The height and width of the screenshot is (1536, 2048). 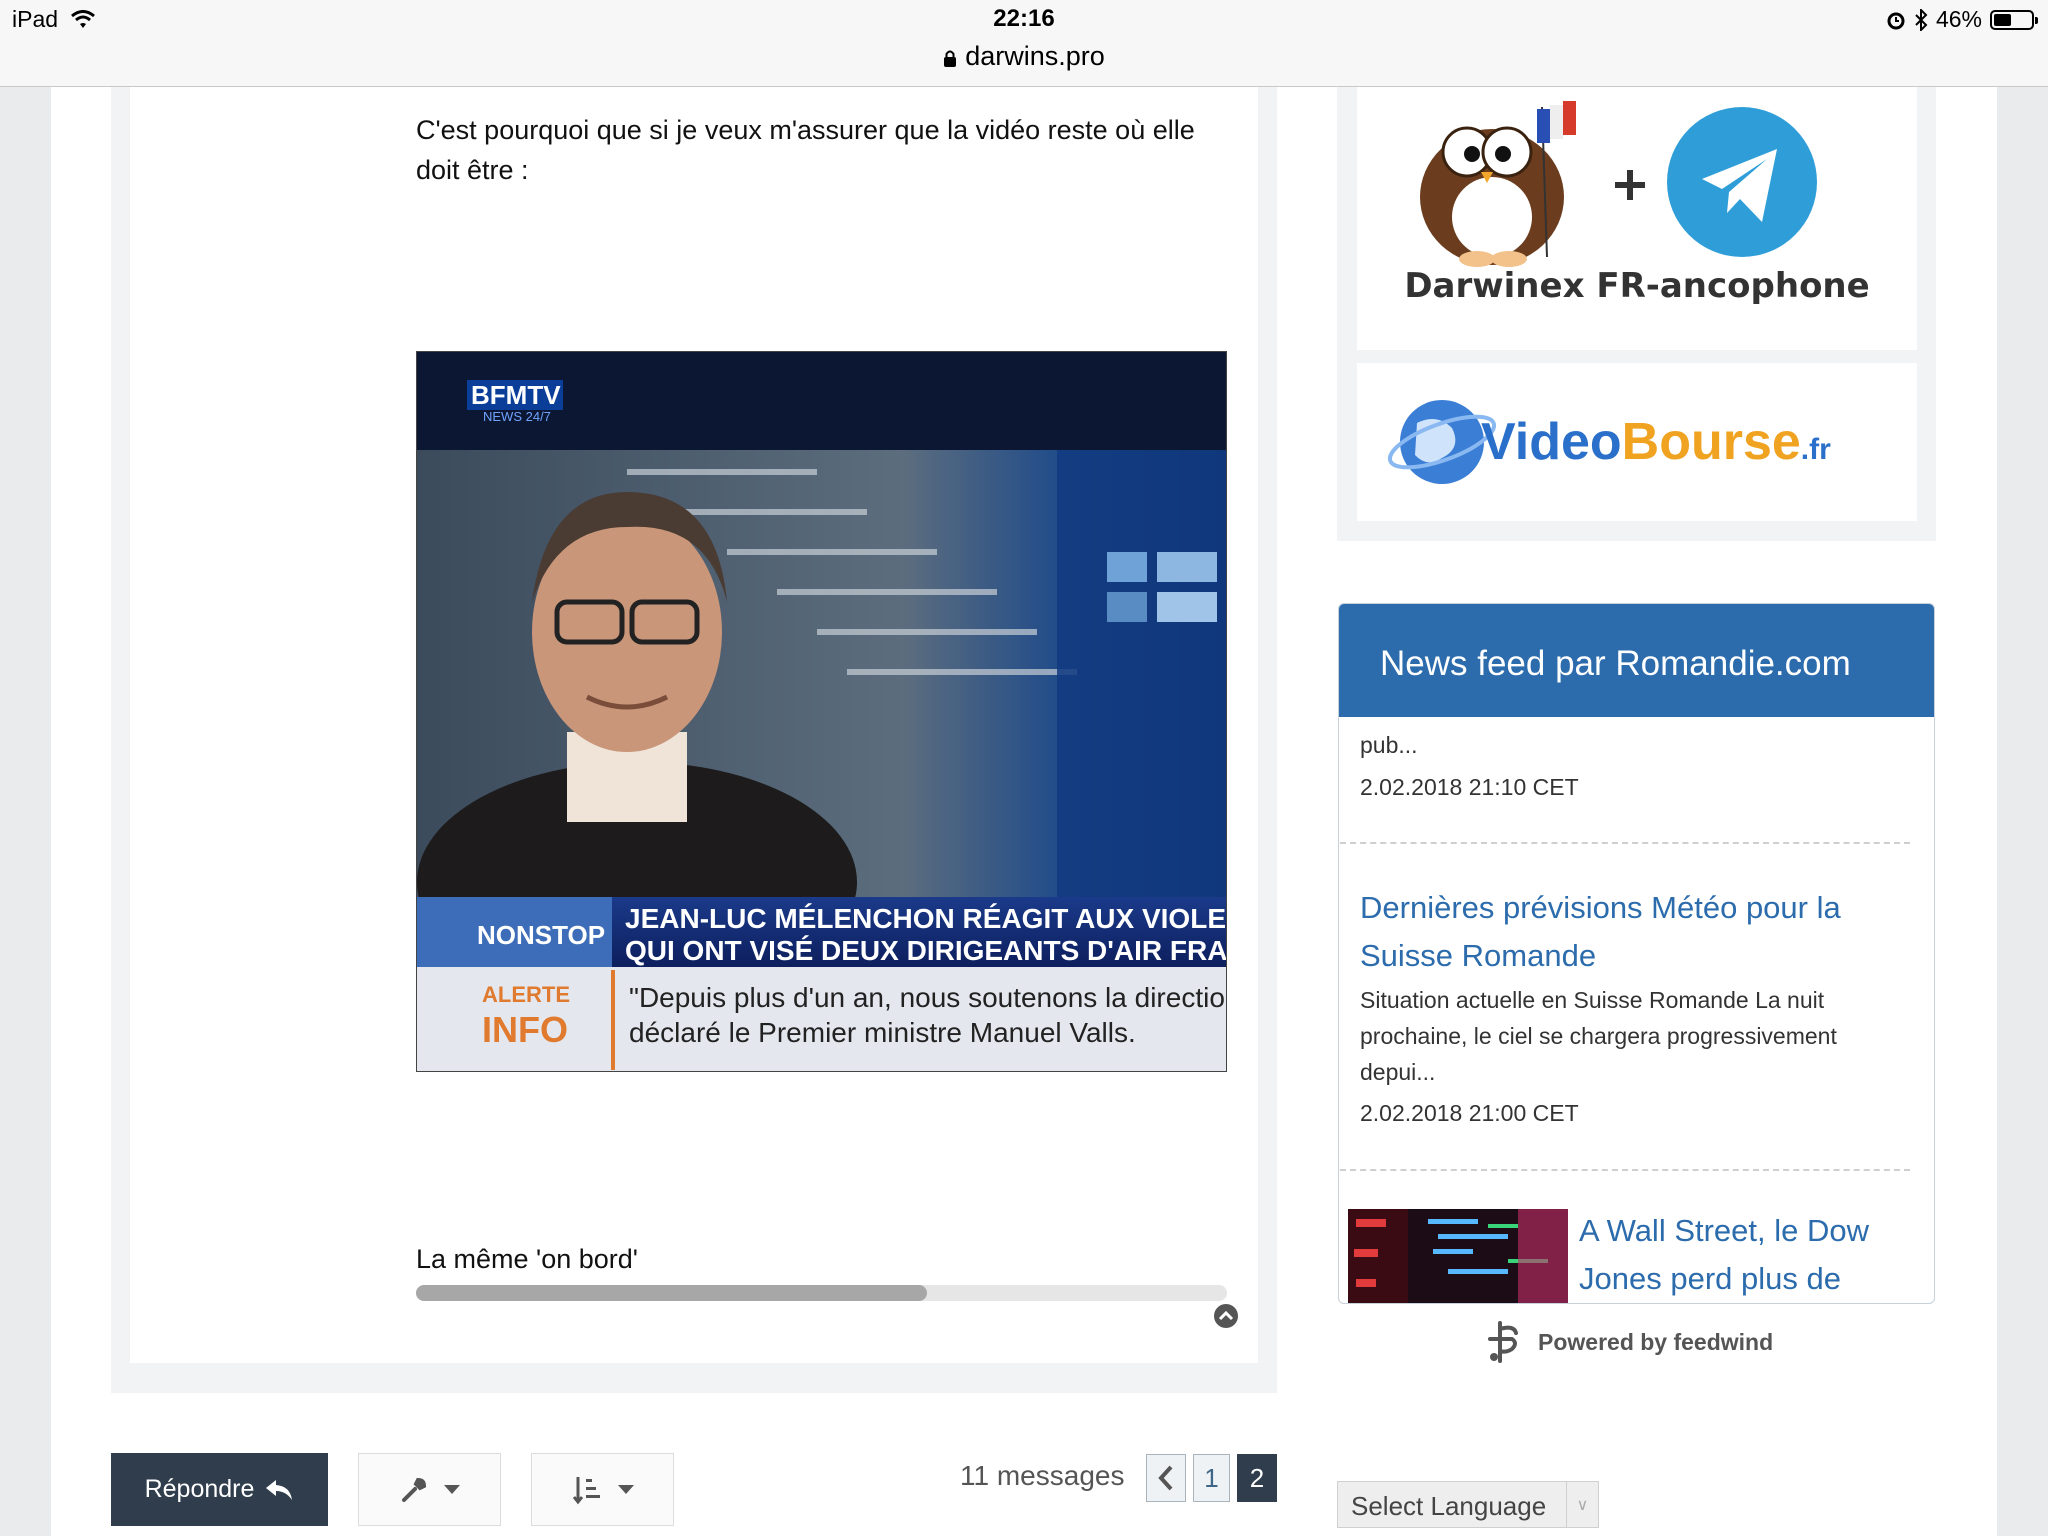 I want to click on tools-dropdown-button, so click(x=429, y=1489).